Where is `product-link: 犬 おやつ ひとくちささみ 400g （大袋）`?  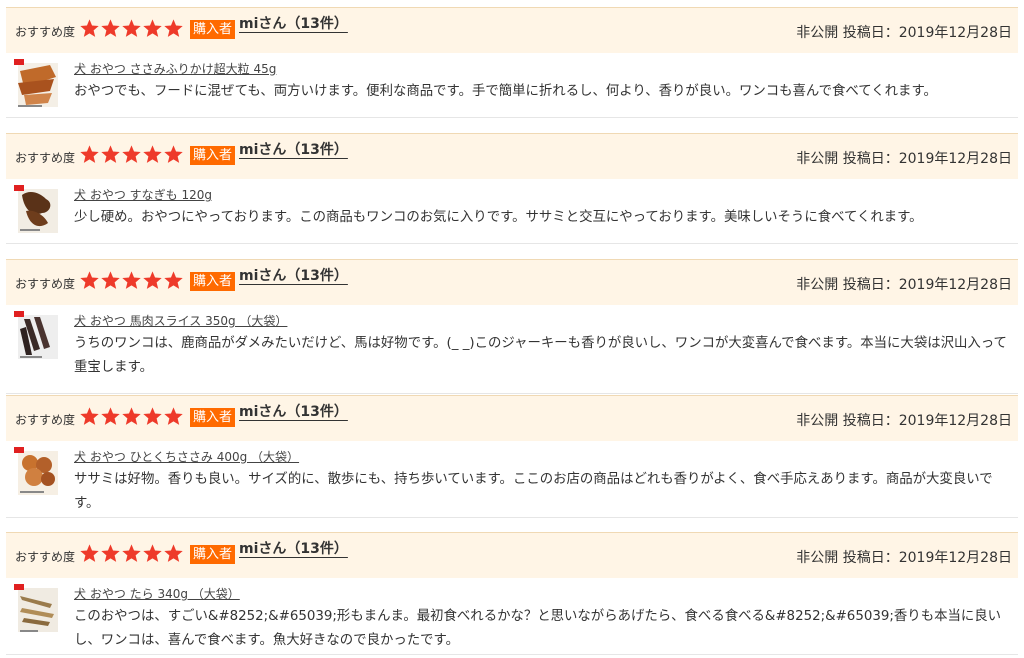 product-link: 犬 おやつ ひとくちささみ 400g （大袋） is located at coordinates (186, 456).